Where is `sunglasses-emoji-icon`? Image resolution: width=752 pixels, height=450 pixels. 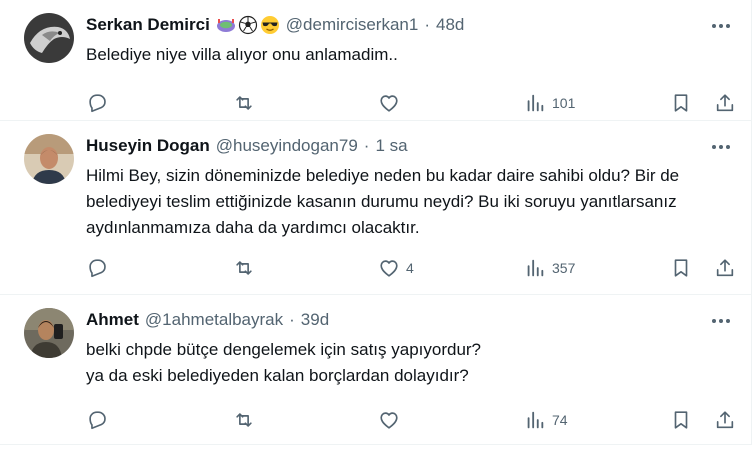 sunglasses-emoji-icon is located at coordinates (269, 25).